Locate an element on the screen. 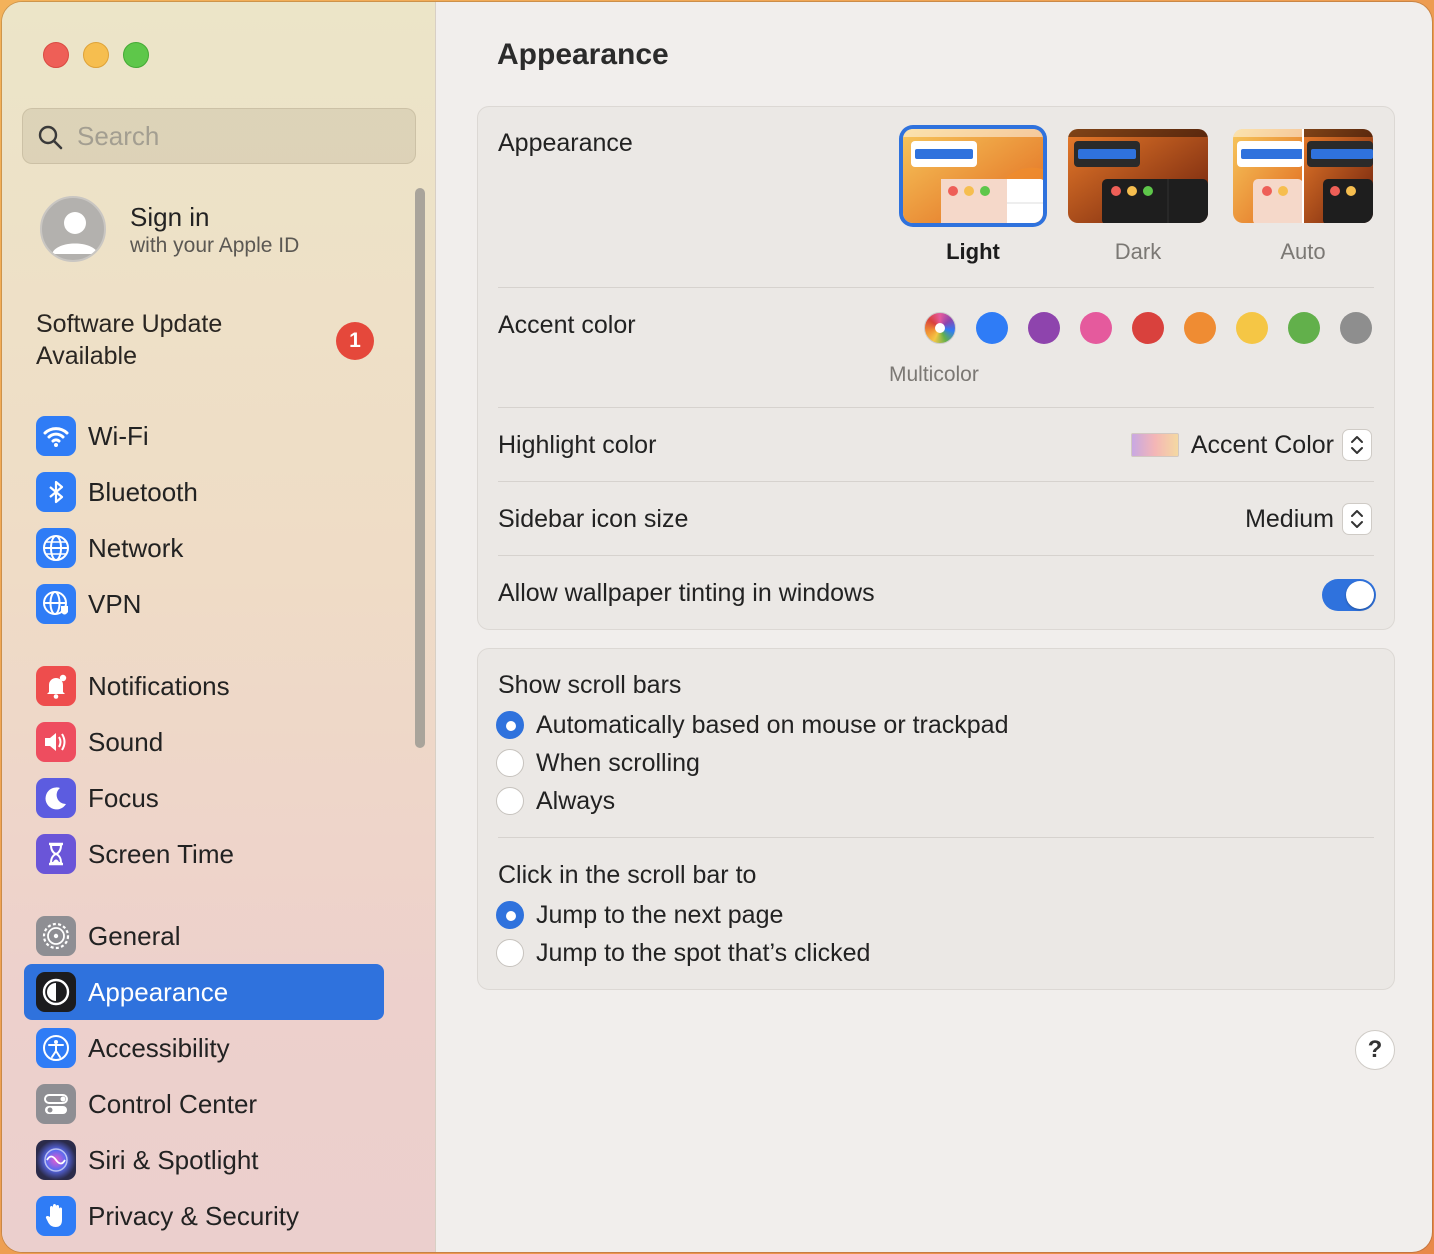 The width and height of the screenshot is (1434, 1254). sidebar-item-control-center: Control Center is located at coordinates (204, 1104).